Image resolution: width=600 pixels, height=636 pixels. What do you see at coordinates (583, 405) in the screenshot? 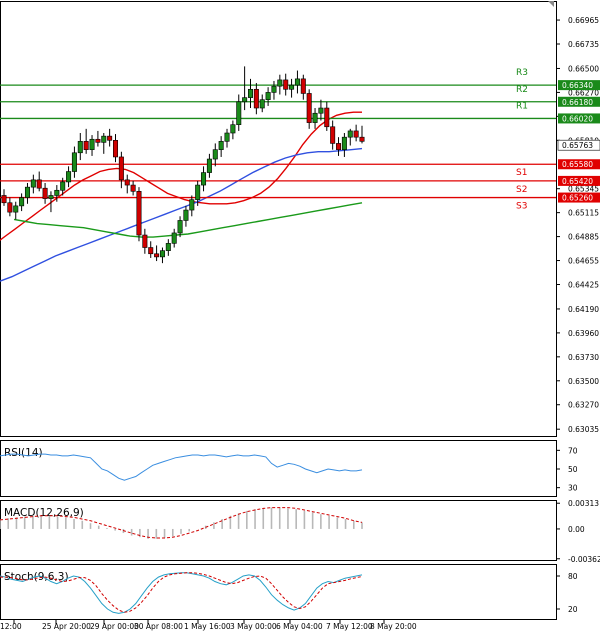
I see `price-tick-label: 0.63270` at bounding box center [583, 405].